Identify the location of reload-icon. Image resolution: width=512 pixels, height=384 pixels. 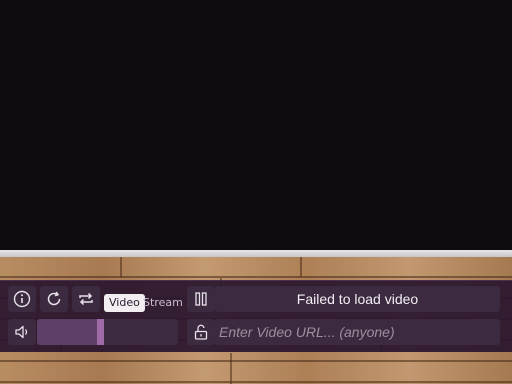
(54, 298).